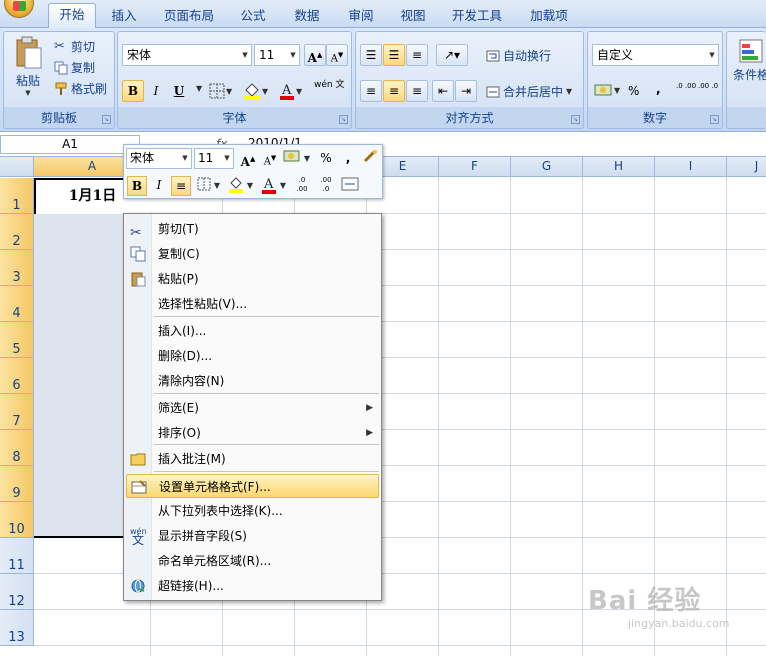 This screenshot has width=766, height=656. I want to click on mini-comma-button: ,, so click(348, 159).